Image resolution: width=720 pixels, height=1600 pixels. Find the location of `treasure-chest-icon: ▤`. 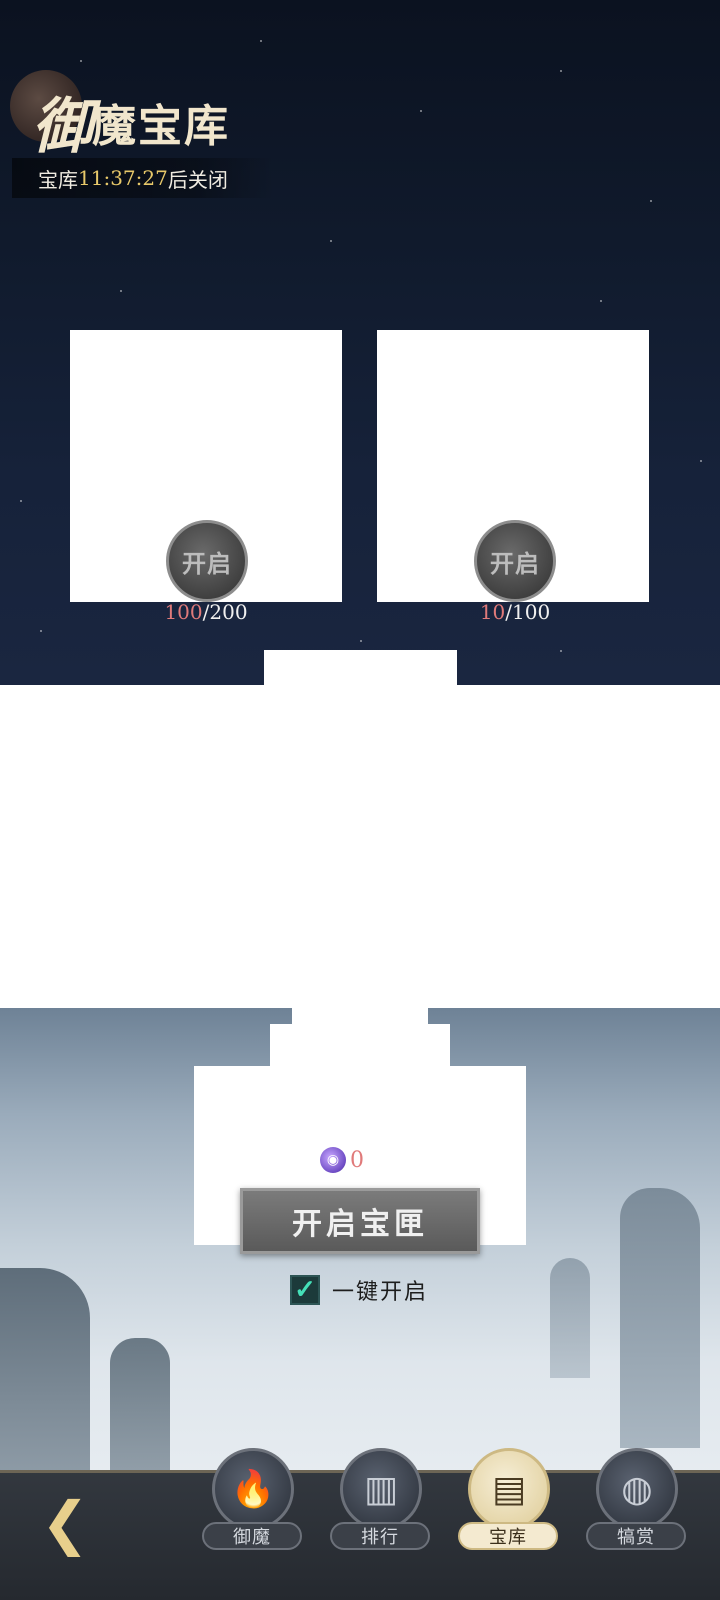

treasure-chest-icon: ▤ is located at coordinates (509, 1489).